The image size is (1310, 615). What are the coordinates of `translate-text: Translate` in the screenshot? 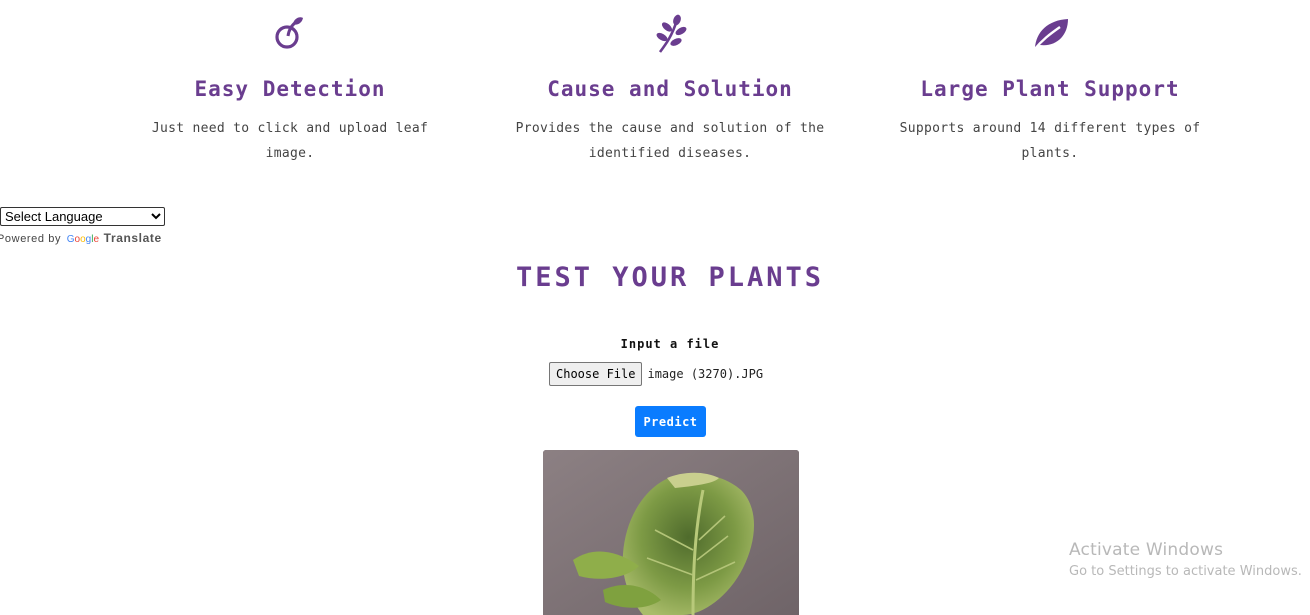 It's located at (132, 238).